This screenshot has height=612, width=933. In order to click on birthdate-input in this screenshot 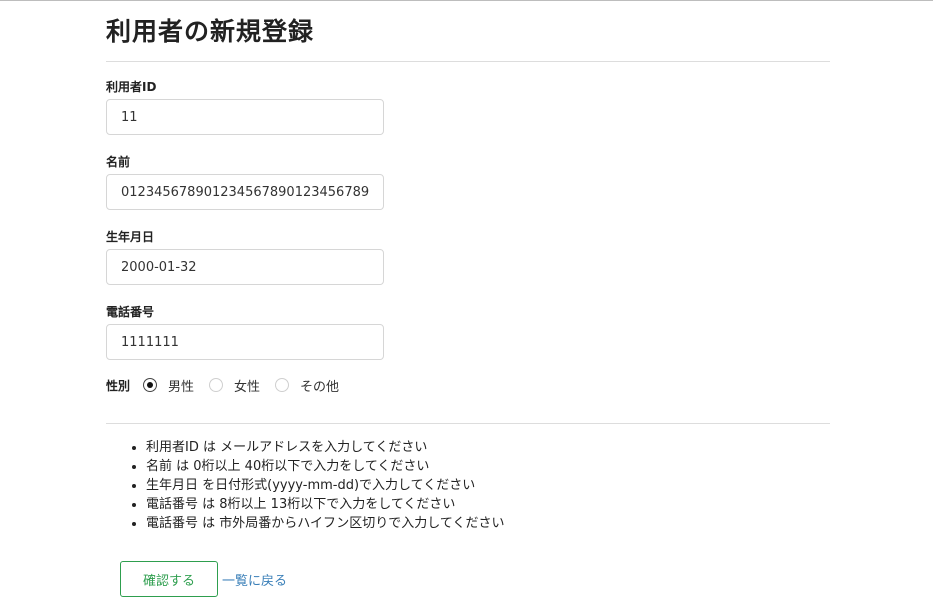, I will do `click(245, 267)`.